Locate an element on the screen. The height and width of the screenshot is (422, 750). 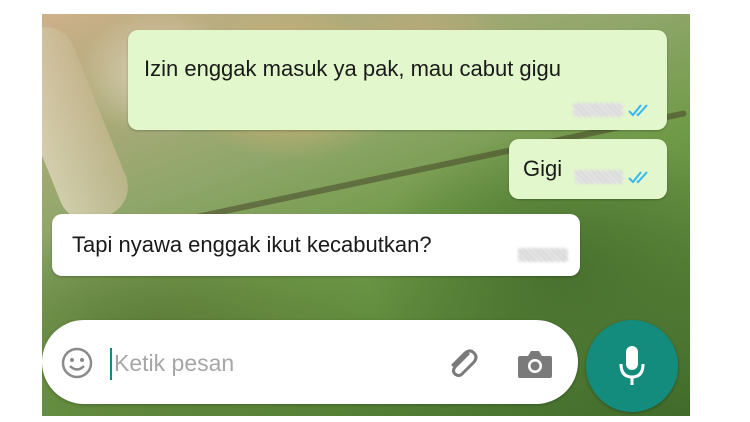
emoji-icon is located at coordinates (77, 363).